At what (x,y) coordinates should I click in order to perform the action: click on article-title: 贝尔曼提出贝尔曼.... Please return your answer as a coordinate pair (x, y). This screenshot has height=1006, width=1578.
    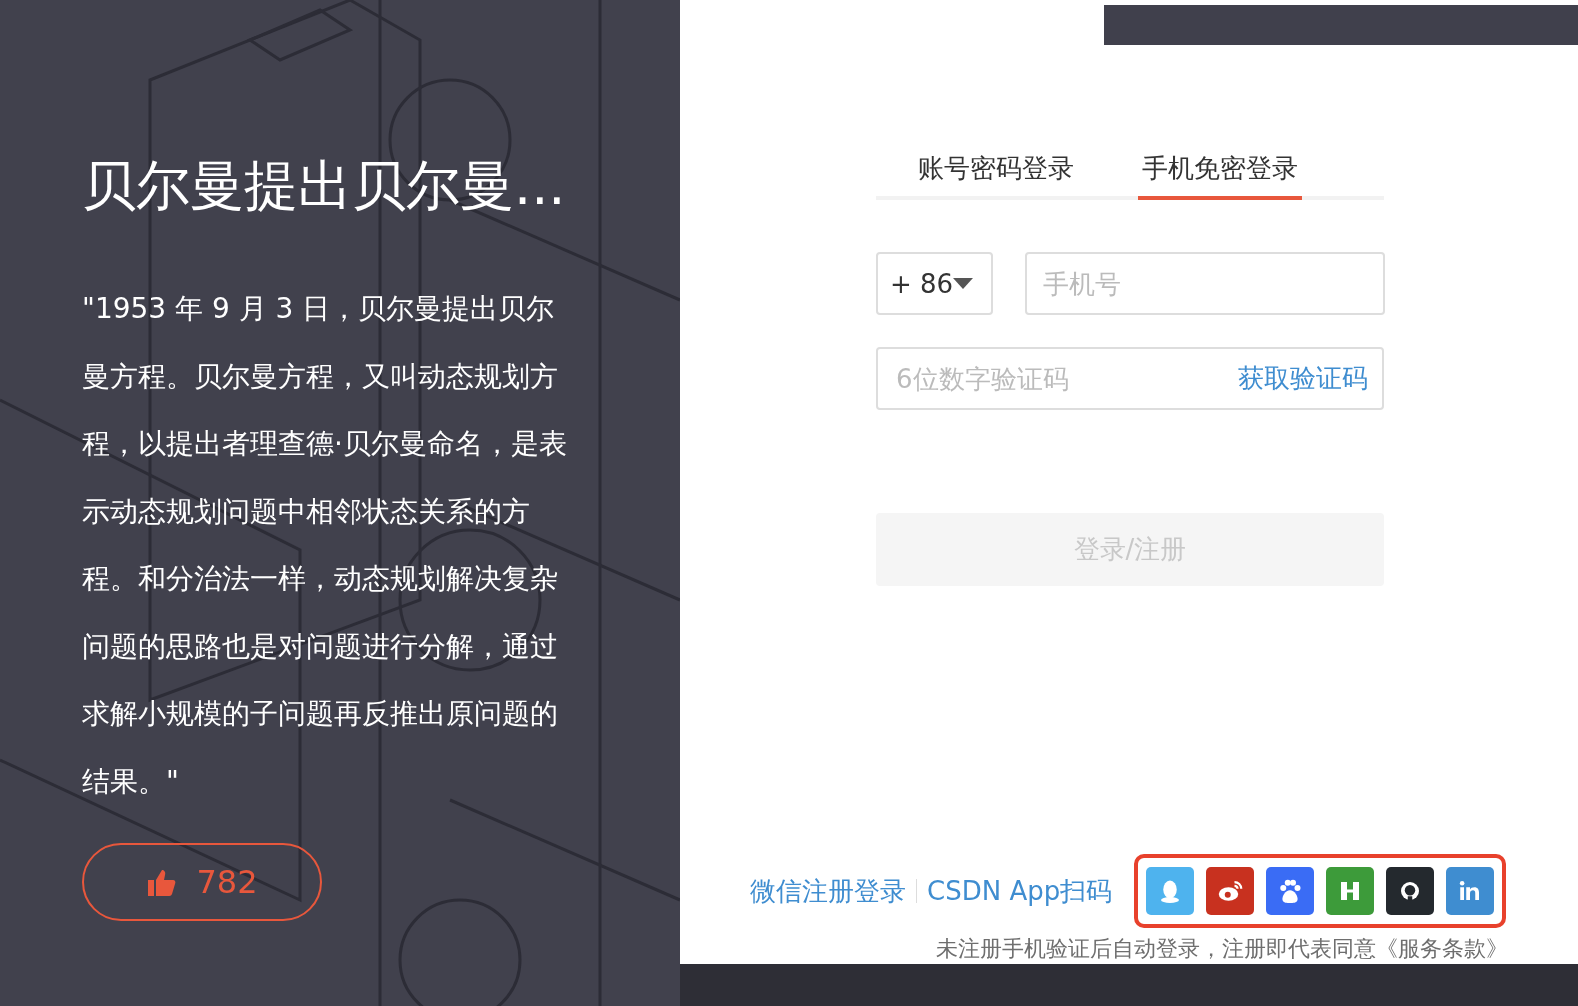
    Looking at the image, I should click on (324, 186).